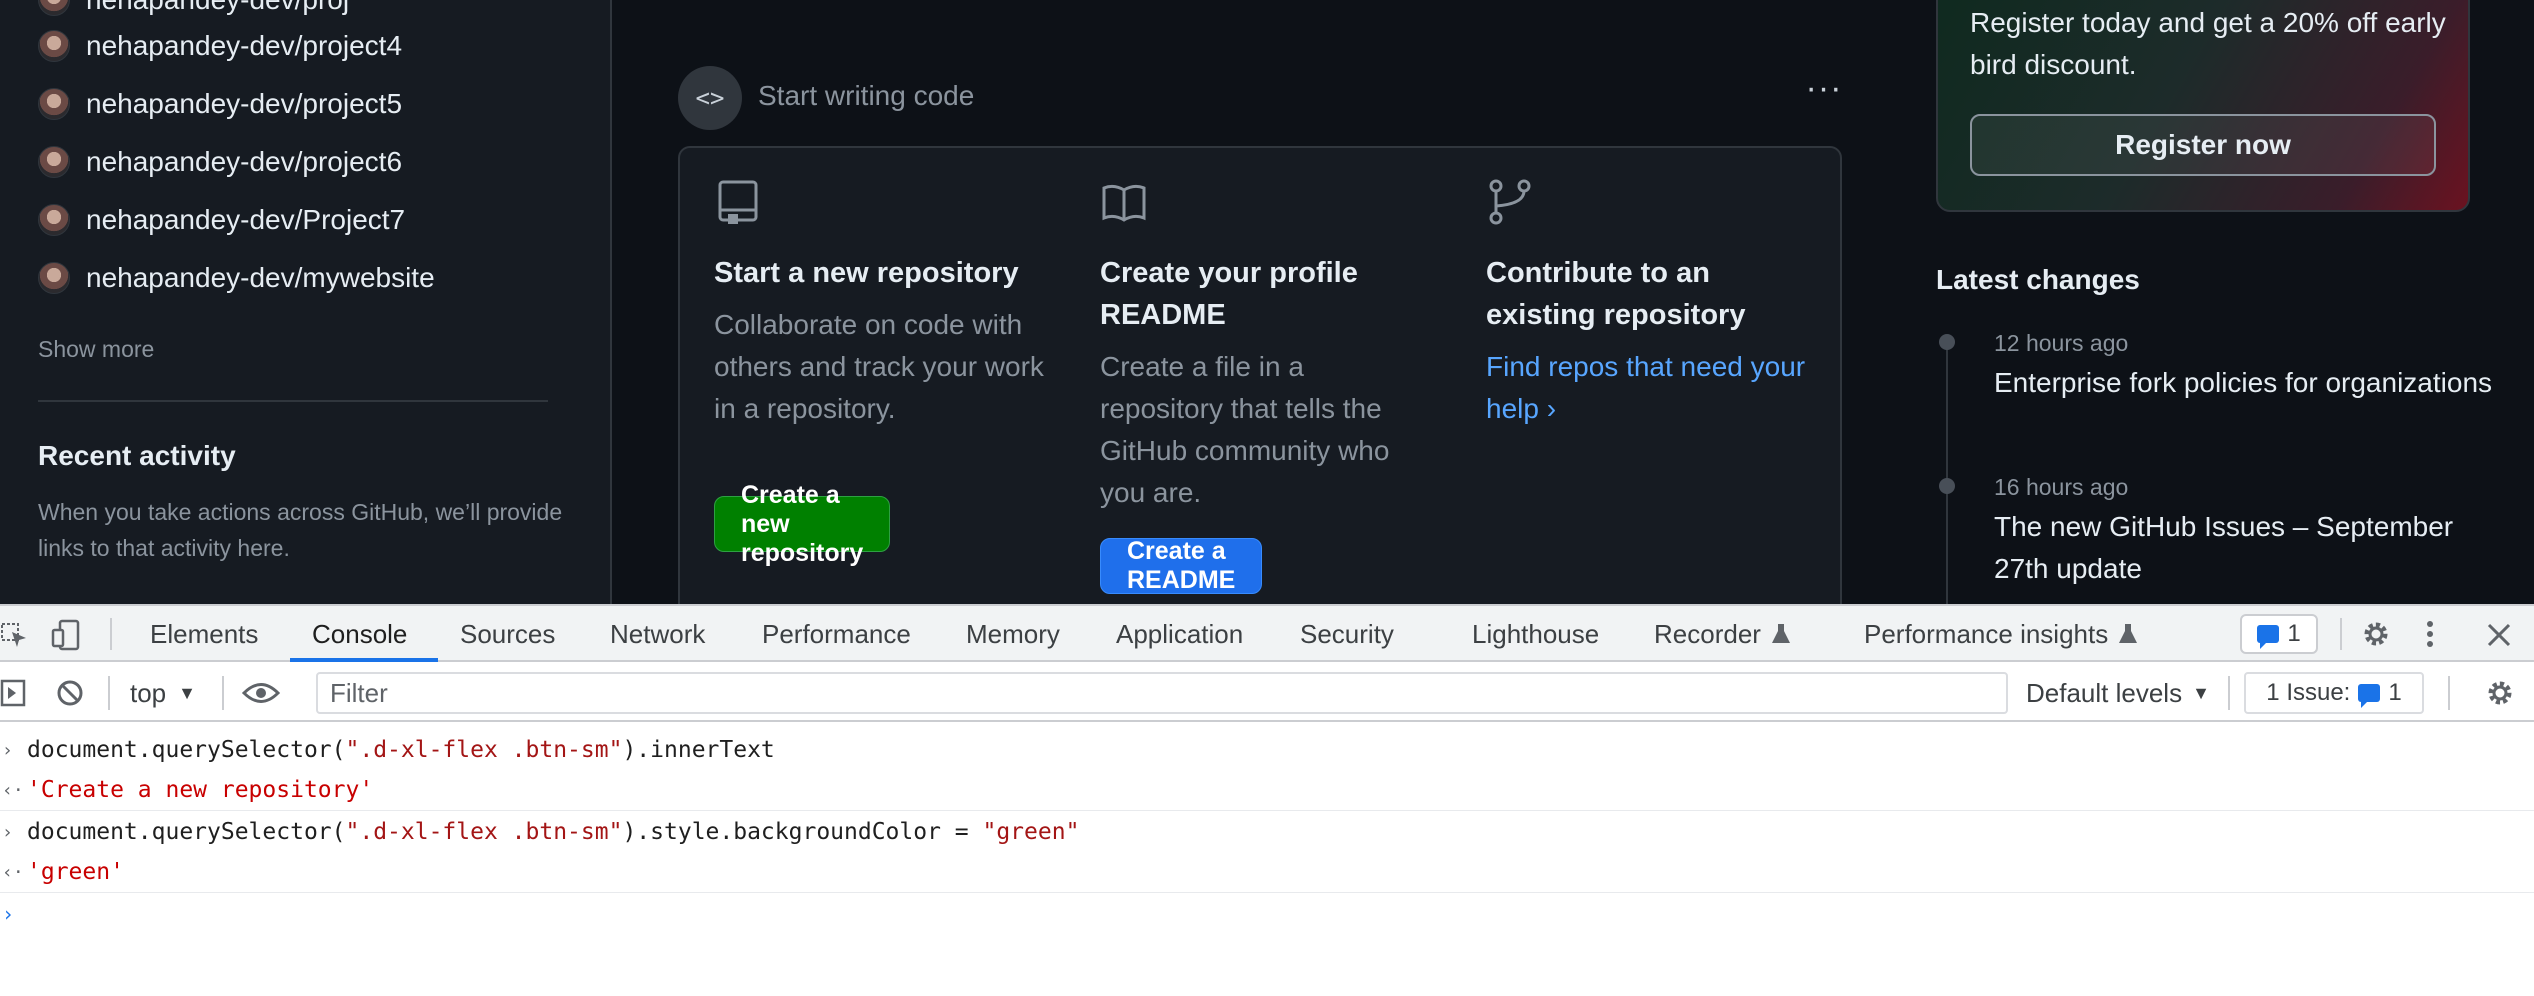 Image resolution: width=2534 pixels, height=996 pixels. I want to click on repo-name: nehapandey-dev/mywebsite, so click(260, 278).